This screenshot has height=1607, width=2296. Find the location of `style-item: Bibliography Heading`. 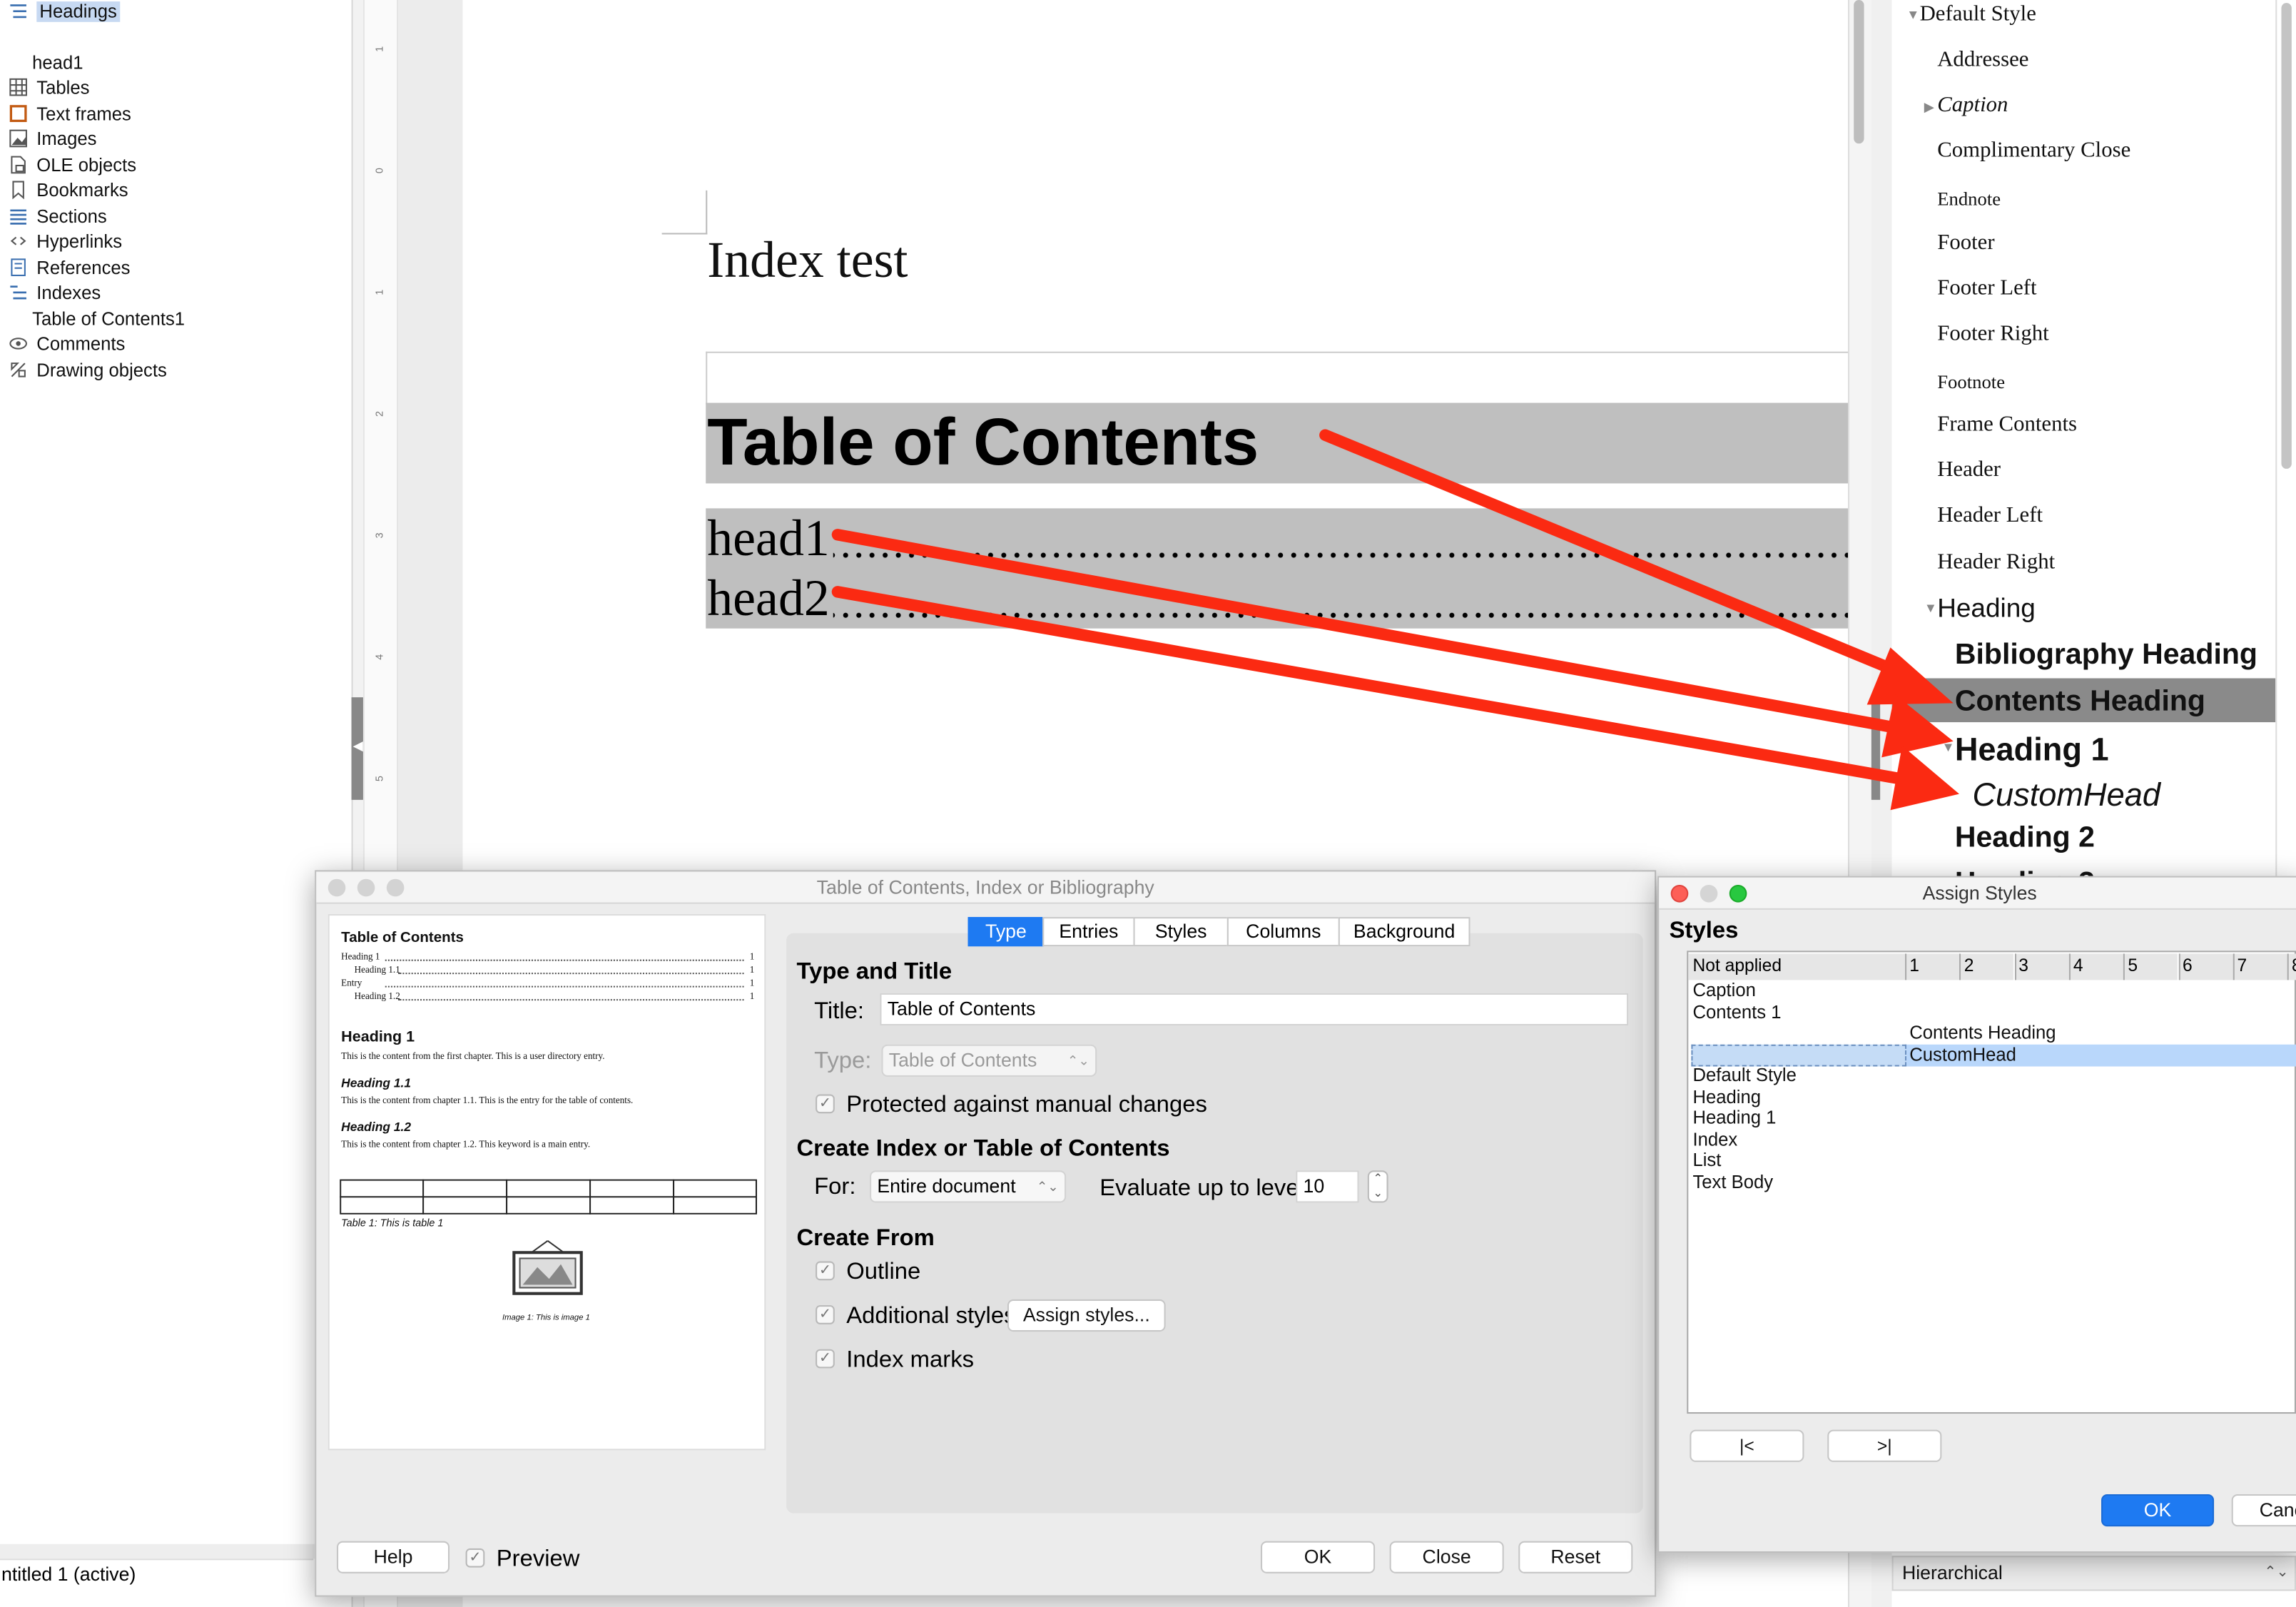

style-item: Bibliography Heading is located at coordinates (2106, 655).